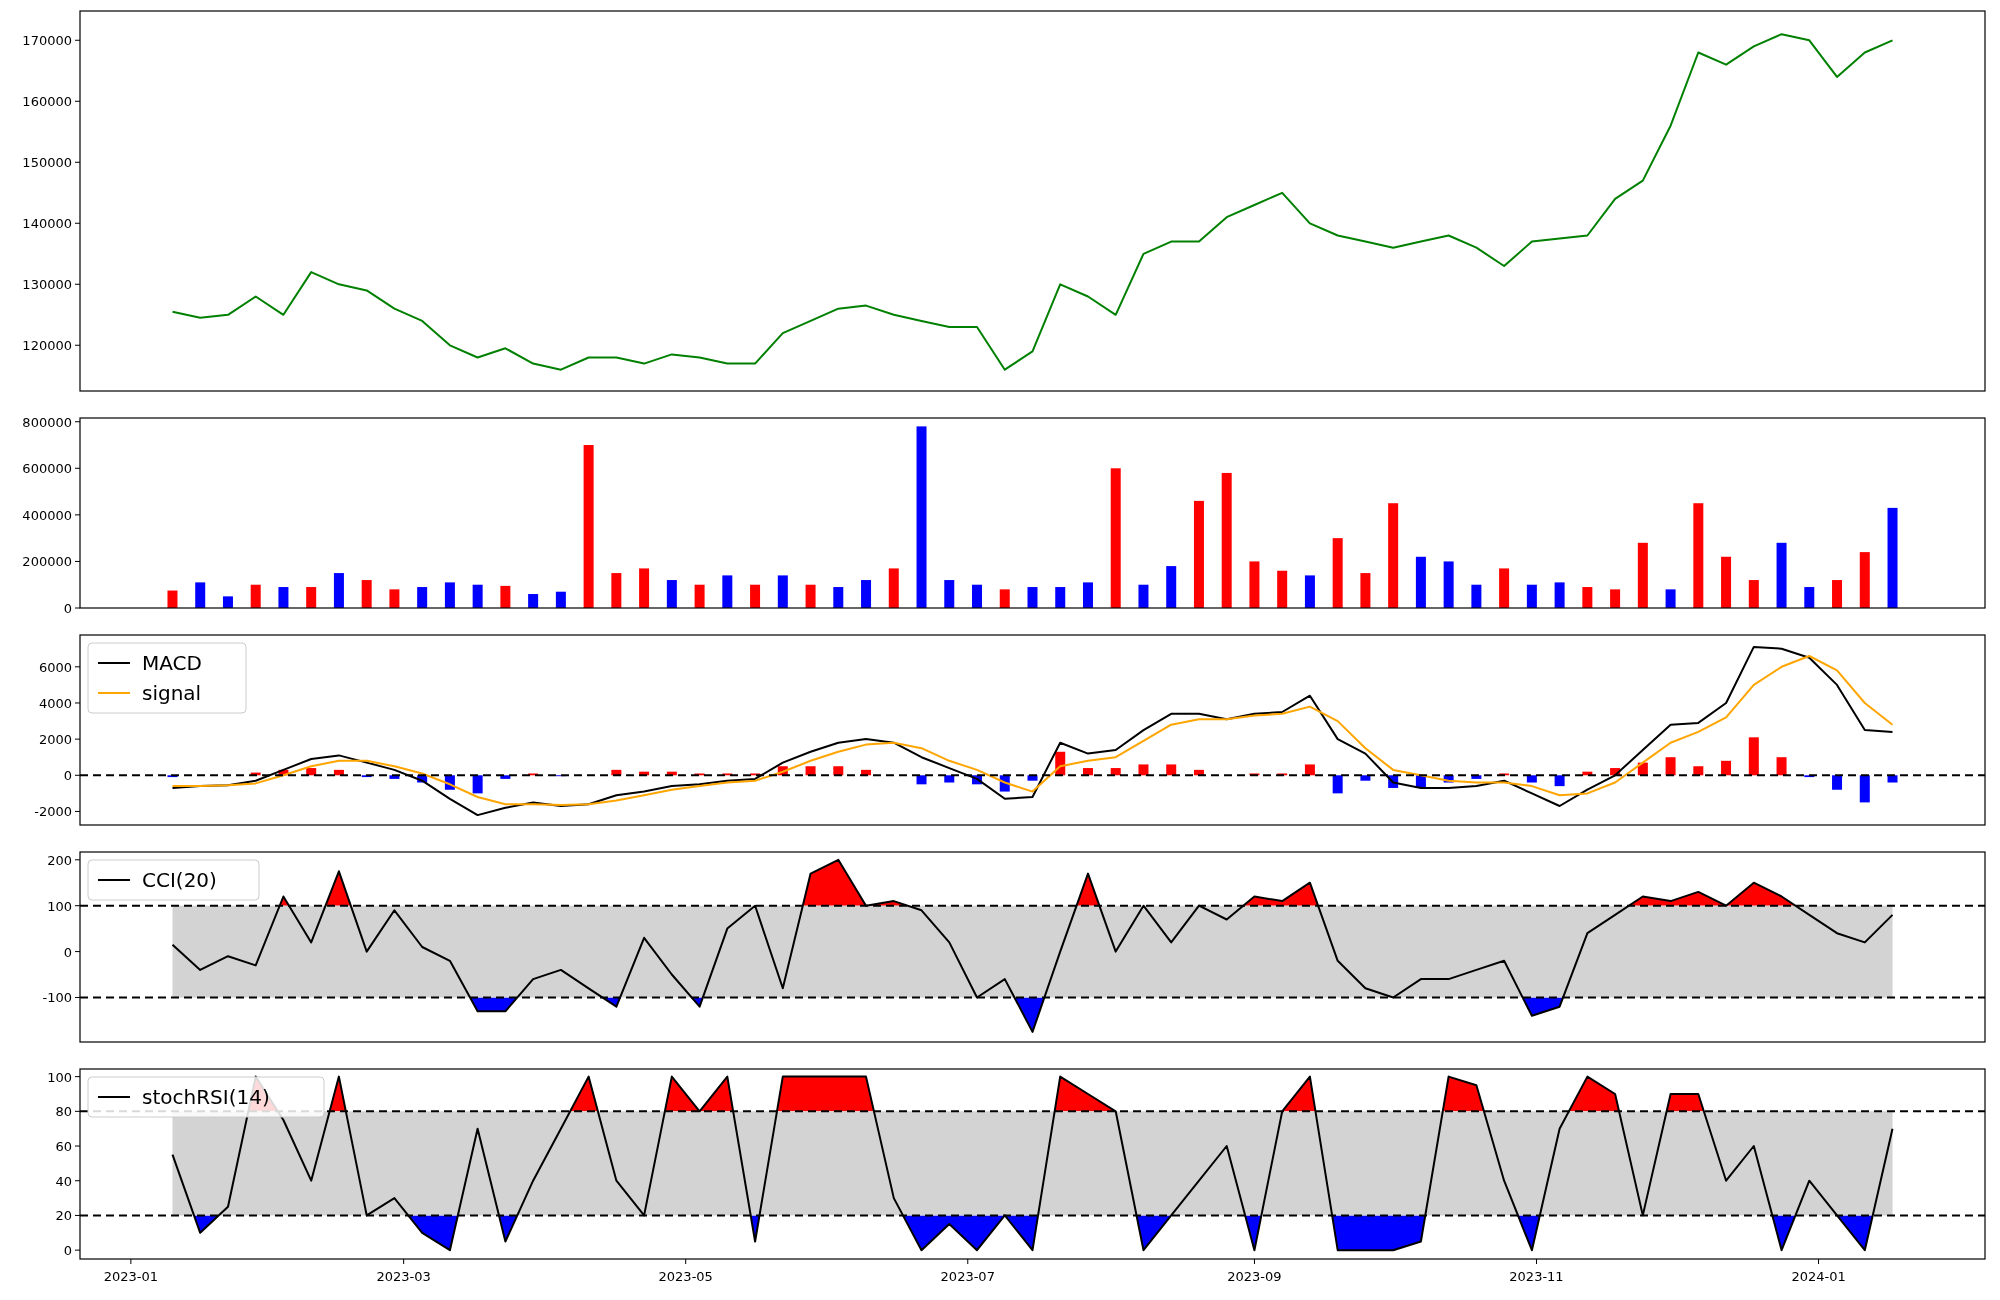 The height and width of the screenshot is (1300, 2000). What do you see at coordinates (1254, 1276) in the screenshot?
I see `x-tick-label: 2023-09` at bounding box center [1254, 1276].